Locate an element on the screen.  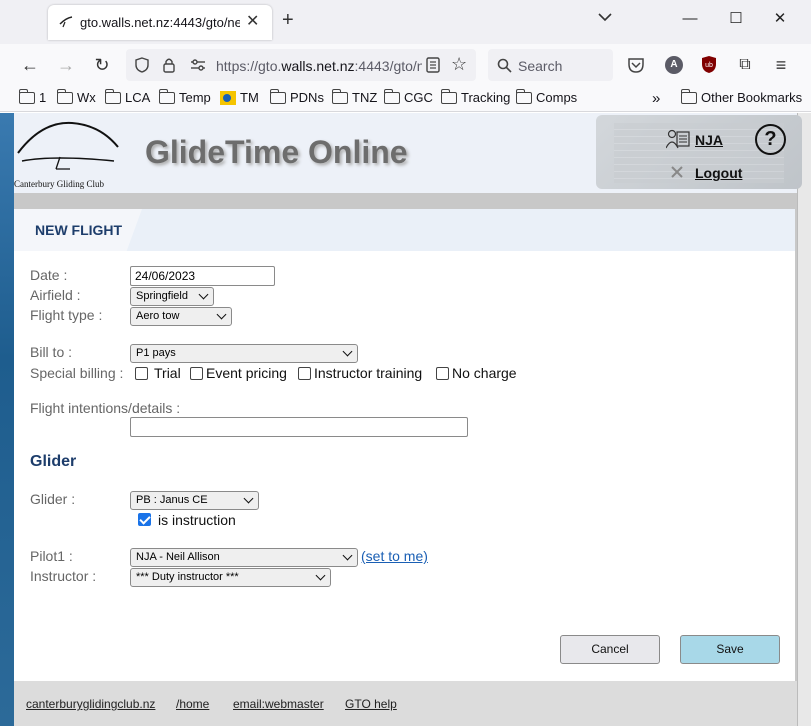
new-tab-icon: + is located at coordinates (288, 20).